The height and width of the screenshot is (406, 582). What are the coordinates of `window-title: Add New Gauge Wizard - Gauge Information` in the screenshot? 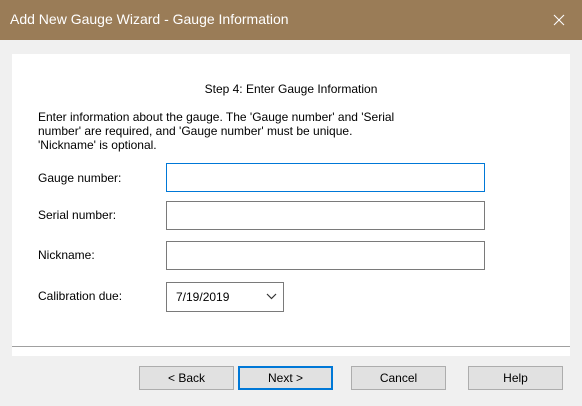 It's located at (149, 19).